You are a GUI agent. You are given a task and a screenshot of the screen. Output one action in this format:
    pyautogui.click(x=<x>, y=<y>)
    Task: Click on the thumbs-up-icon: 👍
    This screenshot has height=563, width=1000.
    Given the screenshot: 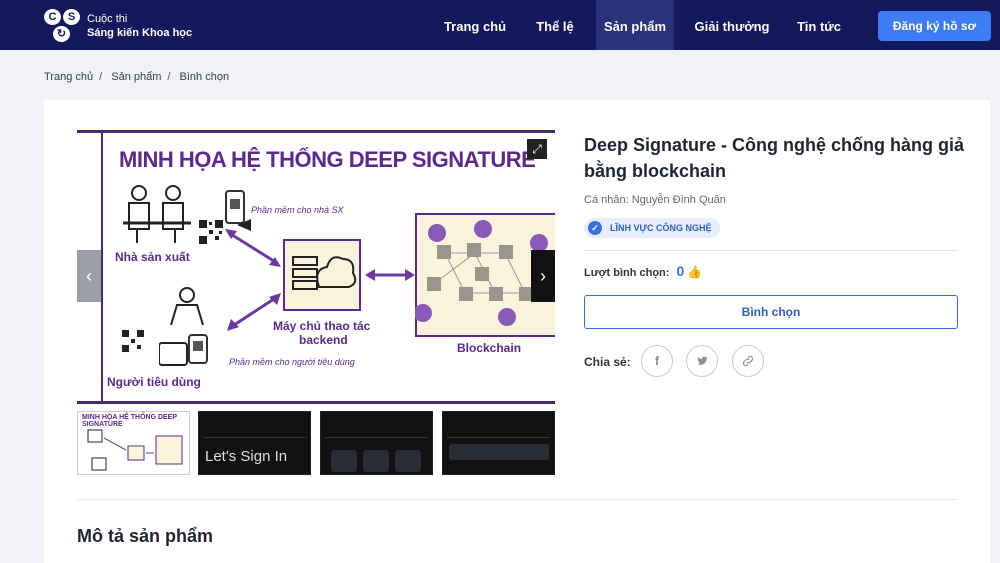 What is the action you would take?
    pyautogui.click(x=695, y=272)
    